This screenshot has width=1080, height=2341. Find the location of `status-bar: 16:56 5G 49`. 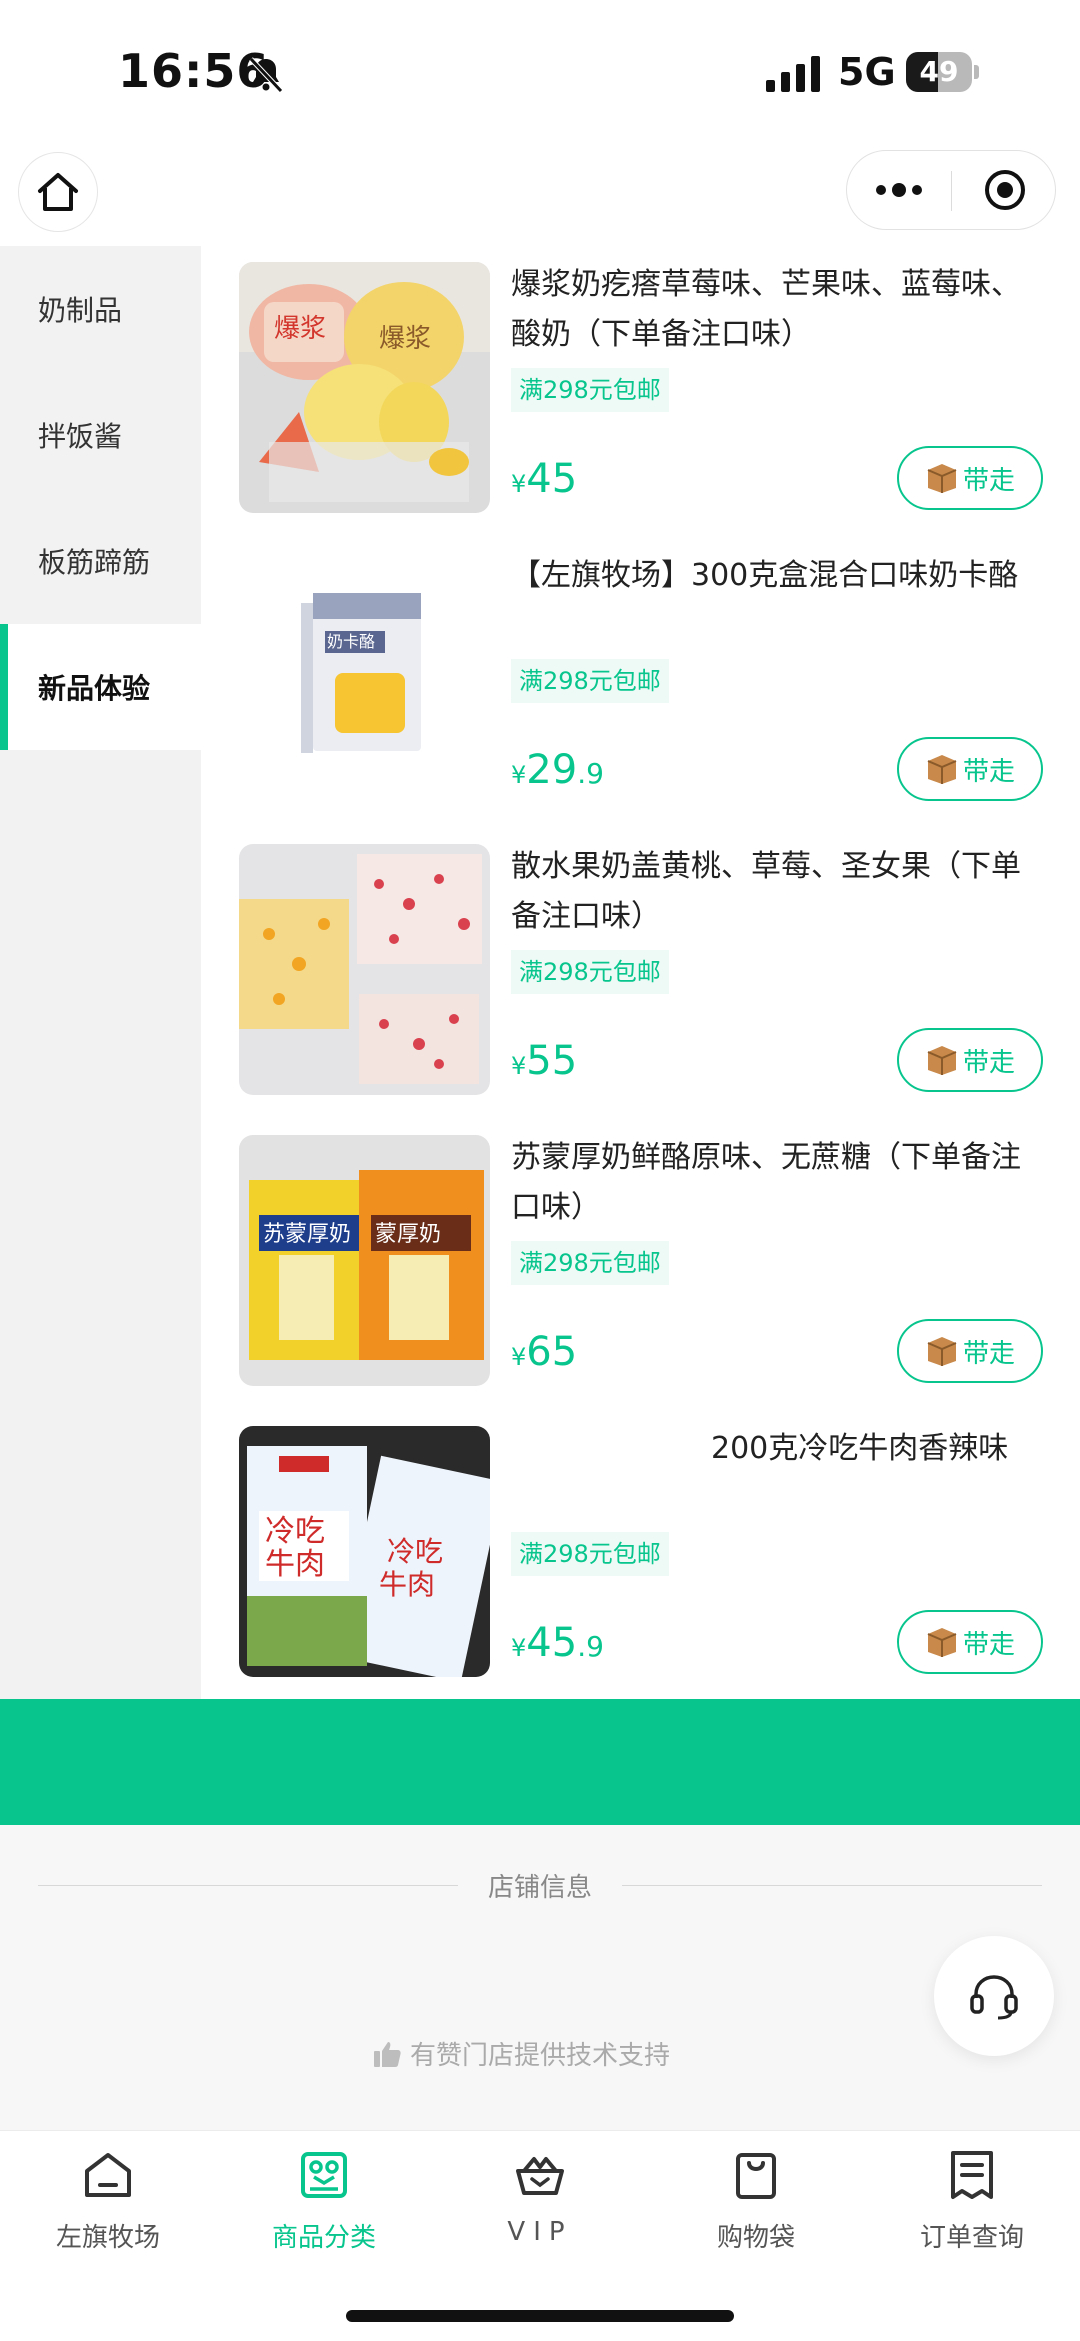

status-bar: 16:56 5G 49 is located at coordinates (540, 70).